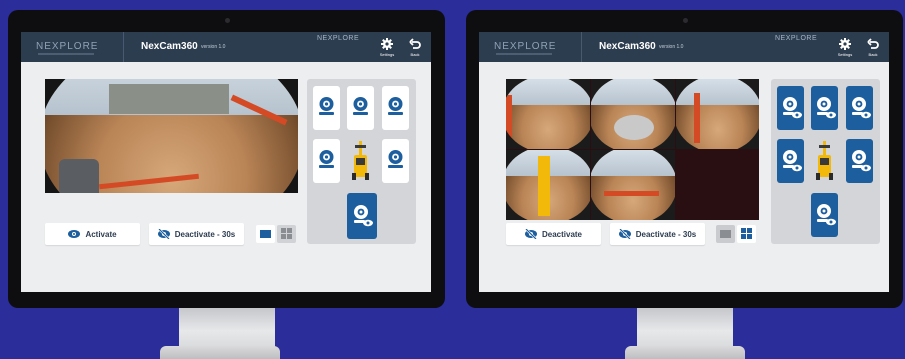 This screenshot has height=359, width=905. I want to click on activate-label: Activate, so click(101, 234).